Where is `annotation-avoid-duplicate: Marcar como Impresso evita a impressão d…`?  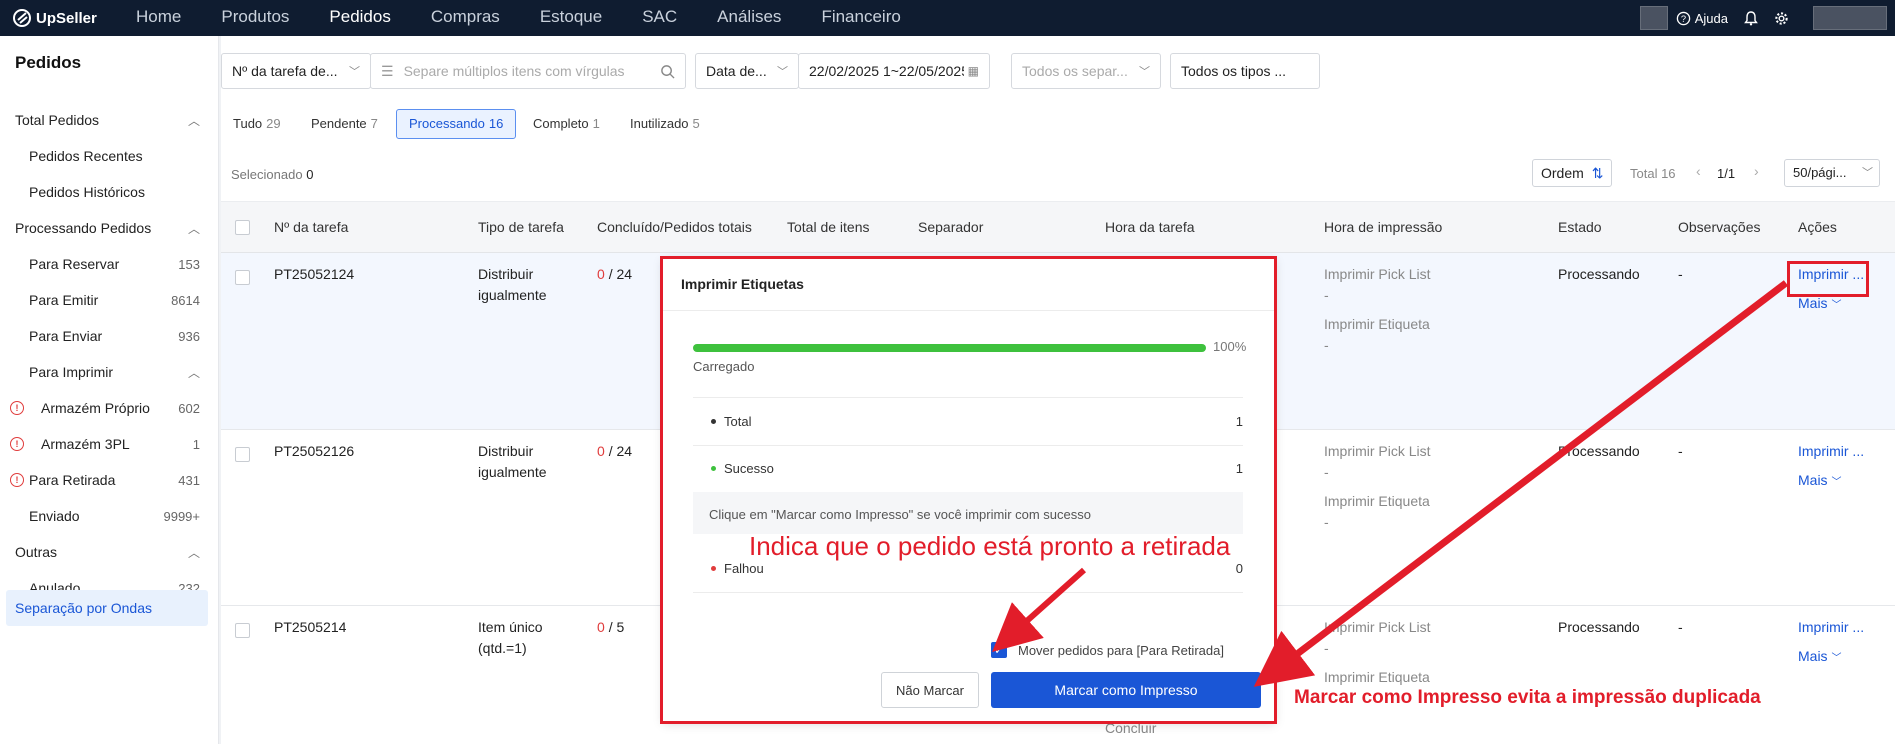 annotation-avoid-duplicate: Marcar como Impresso evita a impressão d… is located at coordinates (1527, 697).